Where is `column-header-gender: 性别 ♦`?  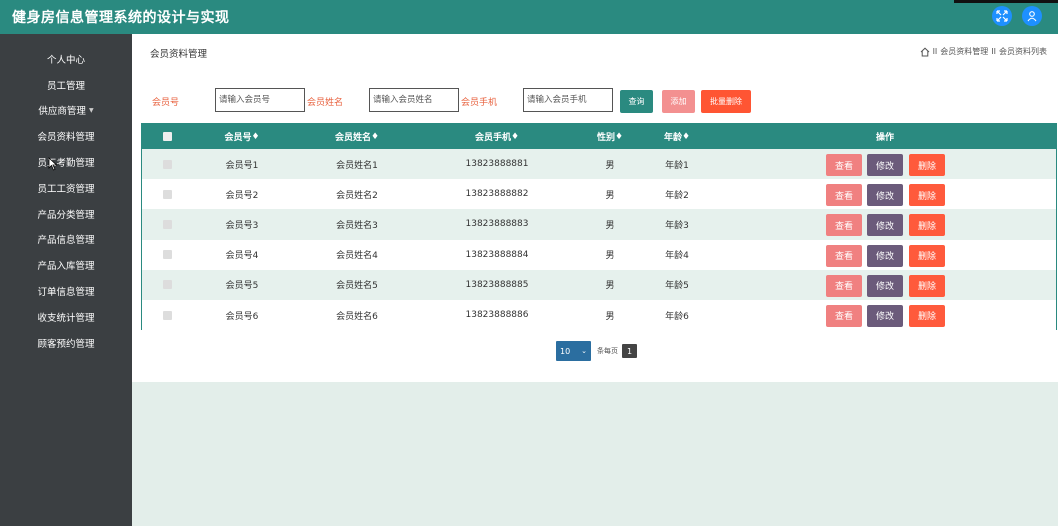 column-header-gender: 性别 ♦ is located at coordinates (610, 136).